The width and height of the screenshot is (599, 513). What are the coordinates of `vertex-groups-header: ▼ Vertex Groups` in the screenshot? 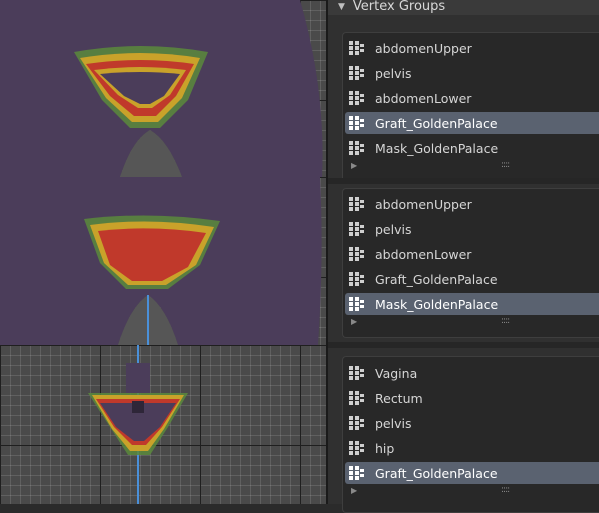 It's located at (463, 7).